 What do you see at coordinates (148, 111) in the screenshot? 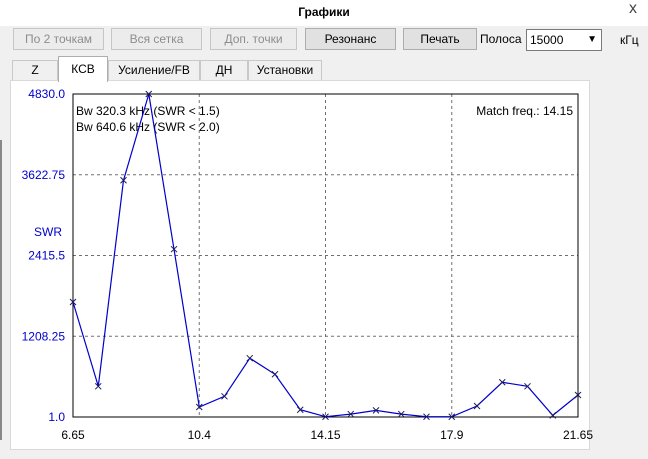
I see `bandwidth-annotation-1: Bw 320.3 kHz (SWR < 1.5)` at bounding box center [148, 111].